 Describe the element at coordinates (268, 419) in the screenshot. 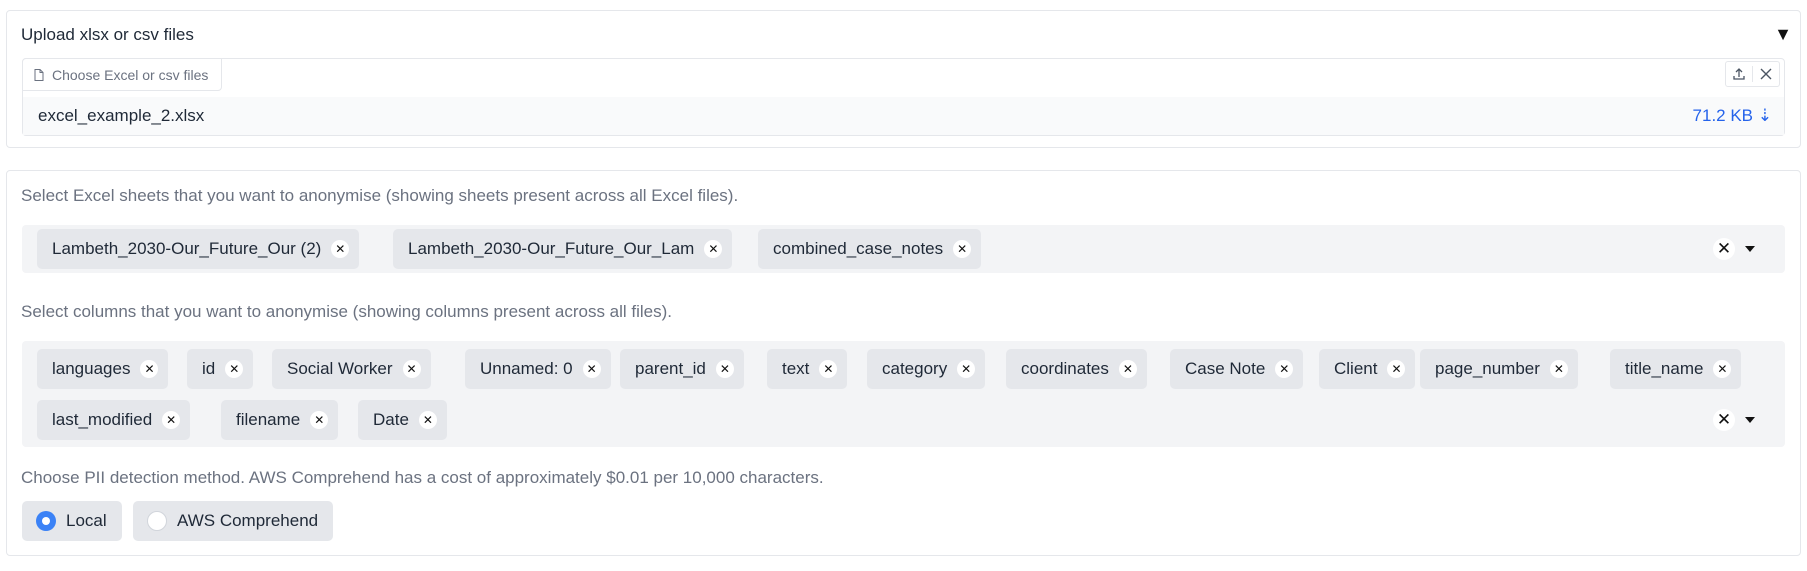

I see `tag-label: filename` at that location.